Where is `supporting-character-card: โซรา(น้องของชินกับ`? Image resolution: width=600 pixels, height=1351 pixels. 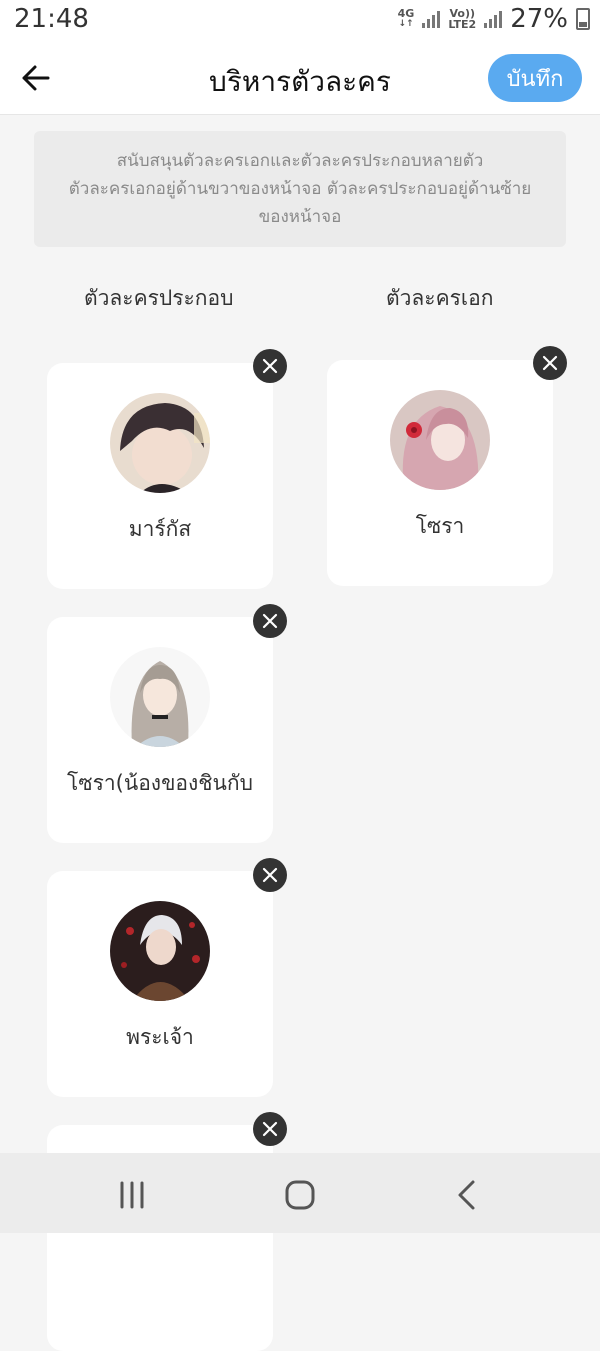 supporting-character-card: โซรา(น้องของชินกับ is located at coordinates (160, 730).